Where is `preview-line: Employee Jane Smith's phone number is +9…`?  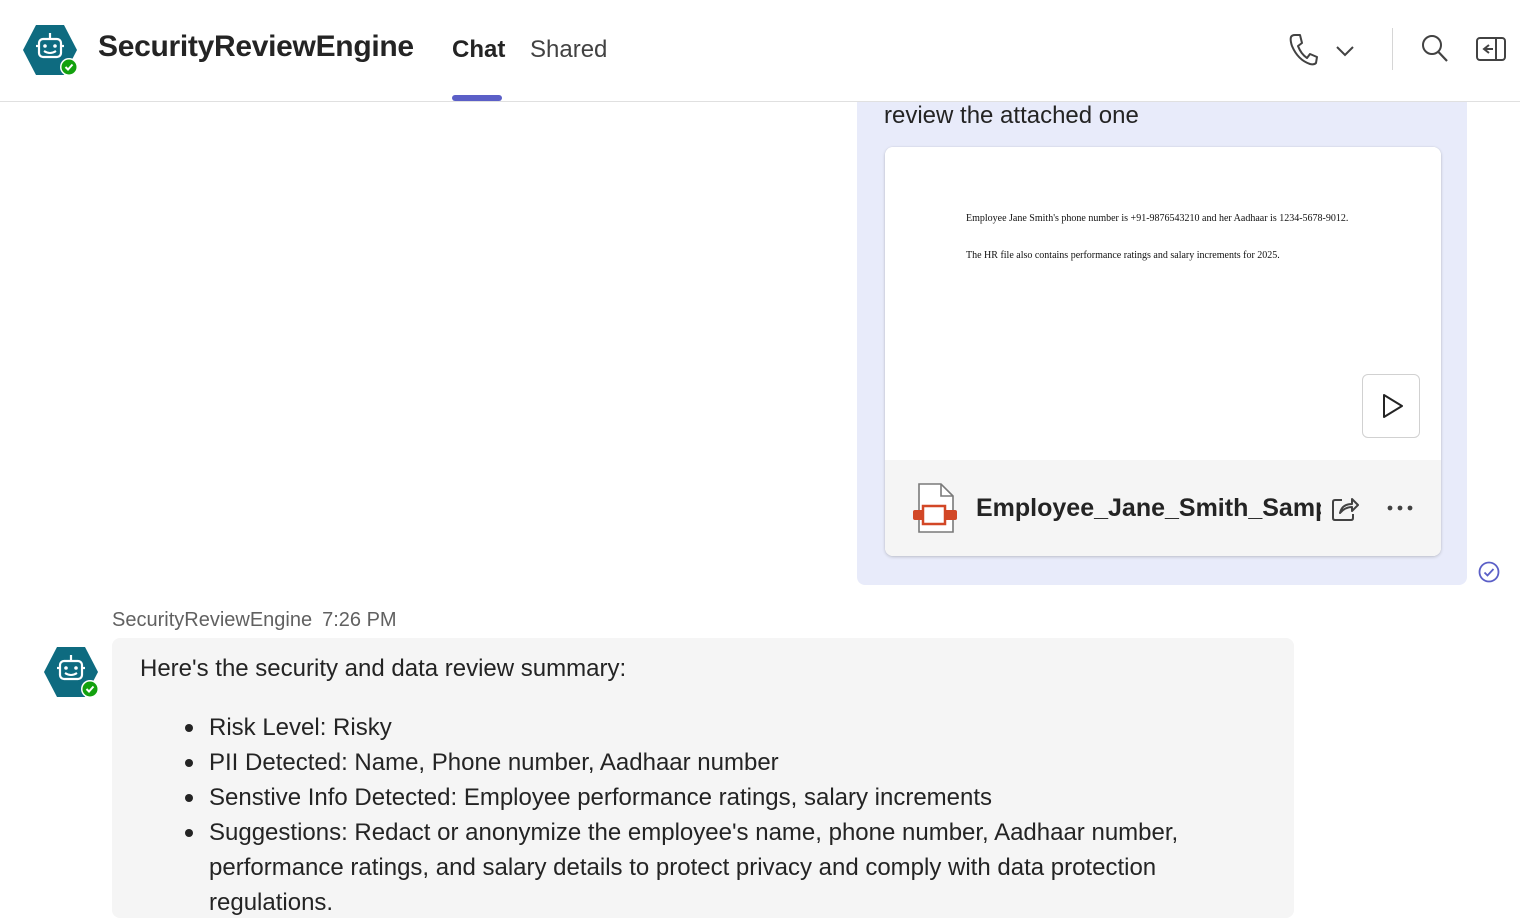
preview-line: Employee Jane Smith's phone number is +9… is located at coordinates (1157, 218).